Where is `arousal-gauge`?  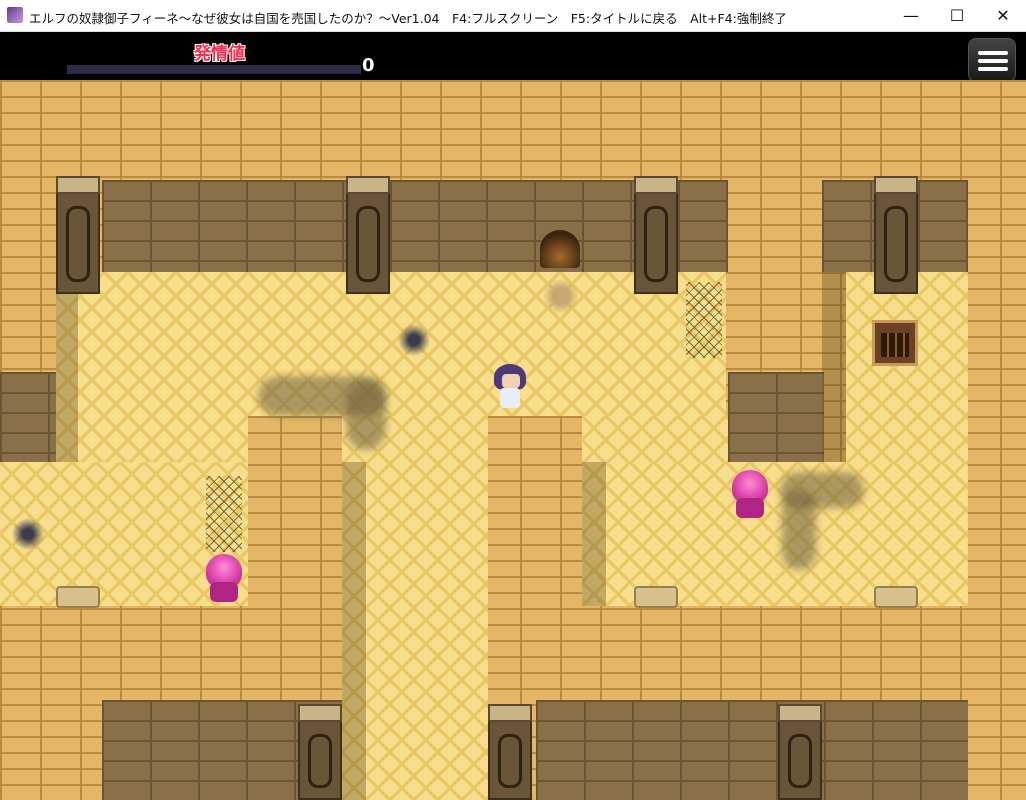
arousal-gauge is located at coordinates (214, 69).